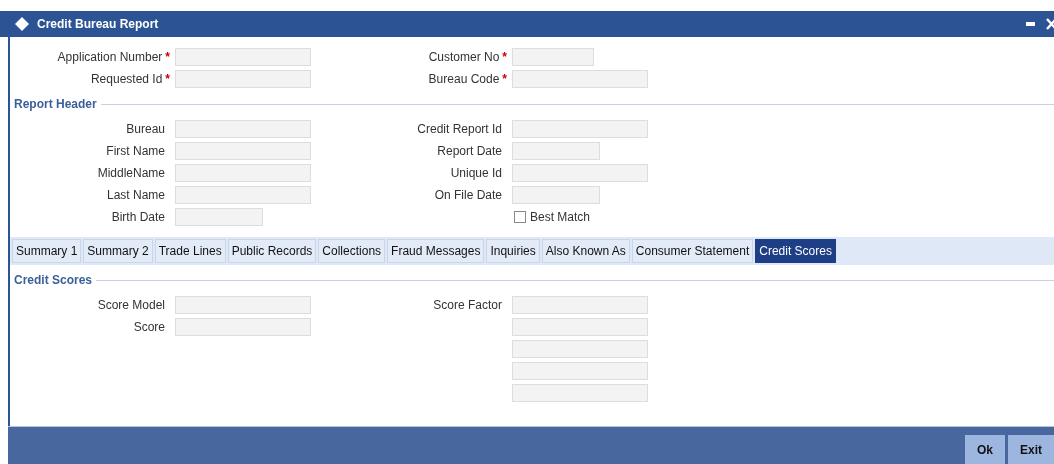  I want to click on field-label: Score, so click(149, 327).